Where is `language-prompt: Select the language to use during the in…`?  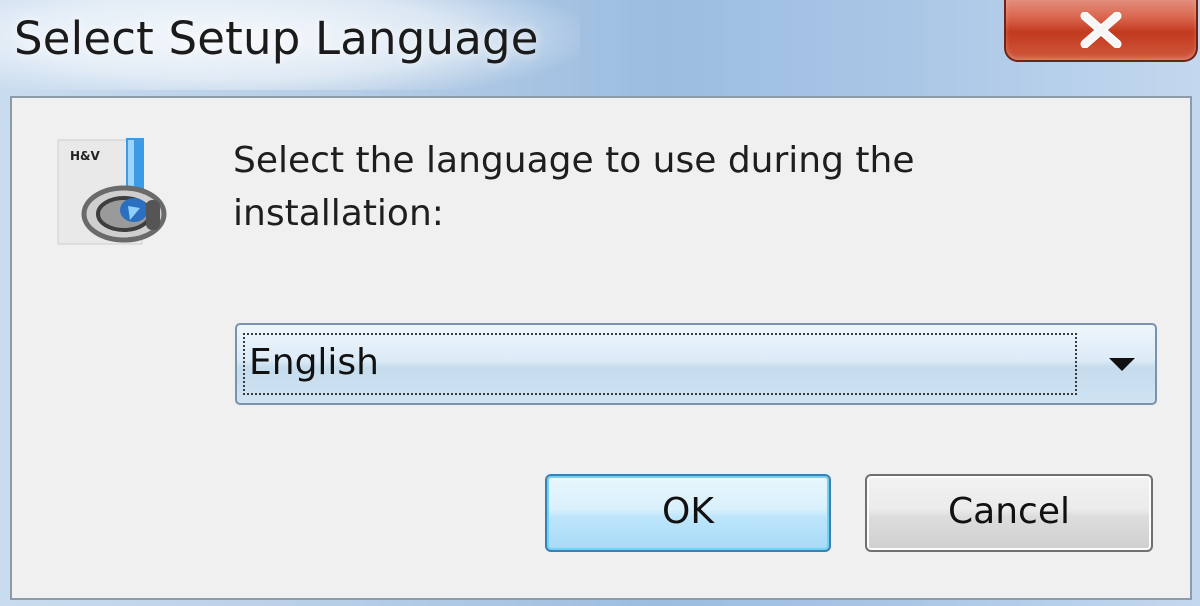
language-prompt: Select the language to use during the in… is located at coordinates (613, 187).